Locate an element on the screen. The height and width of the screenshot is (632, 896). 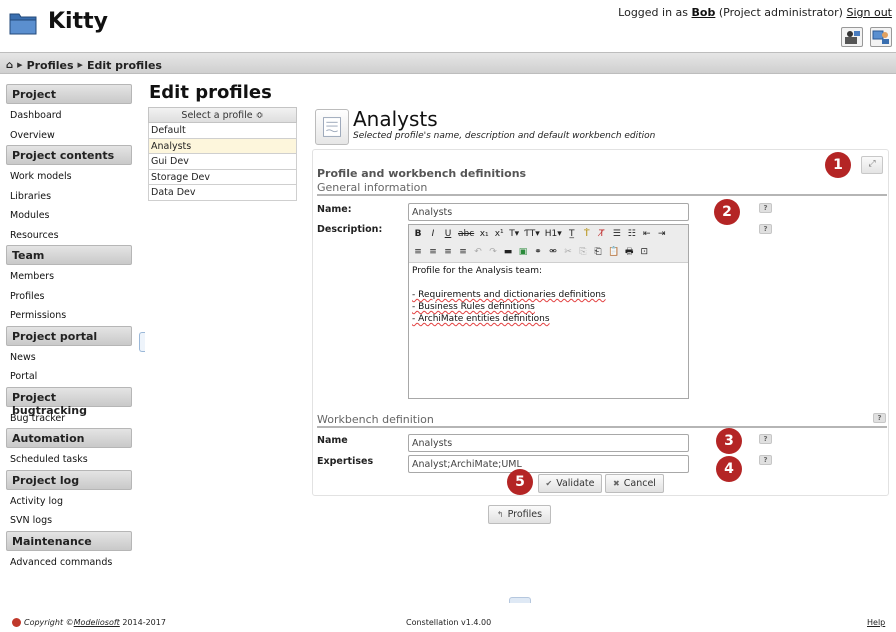
sidebar-item-scheduled-tasks: Scheduled tasks is located at coordinates (69, 460).